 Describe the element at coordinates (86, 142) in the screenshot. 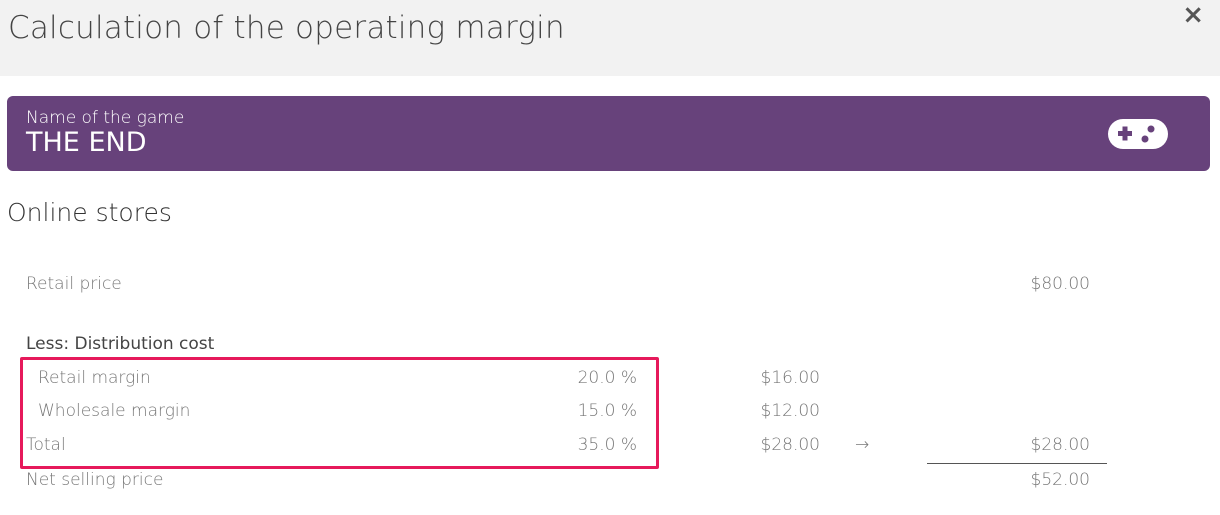

I see `game-name-value: THE END` at that location.